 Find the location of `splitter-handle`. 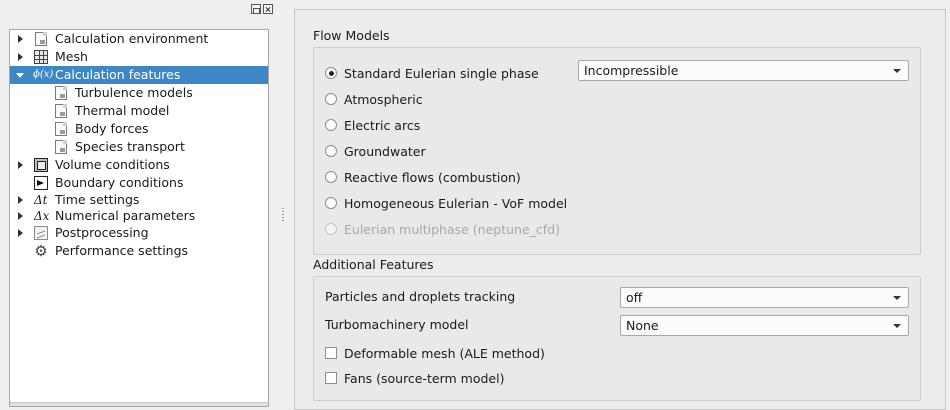

splitter-handle is located at coordinates (283, 215).